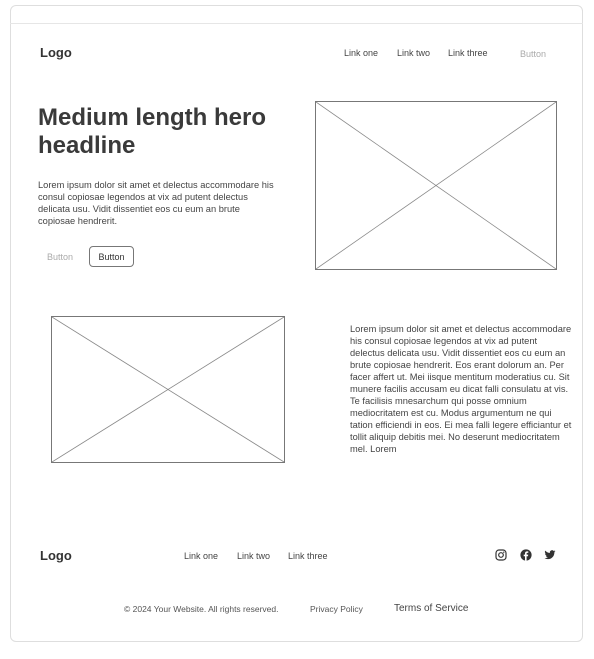 The height and width of the screenshot is (659, 594). I want to click on header-button: Button, so click(533, 54).